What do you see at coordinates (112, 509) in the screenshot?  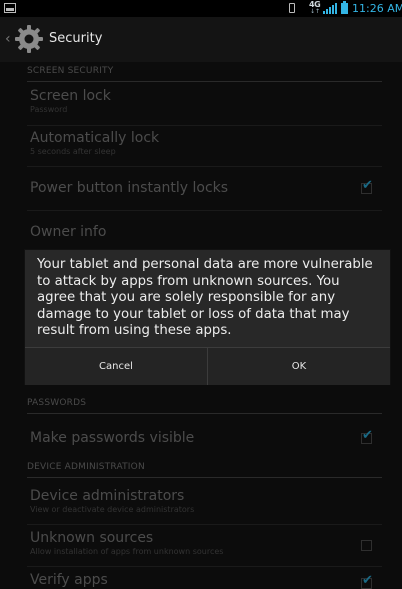 I see `setting-summary: View or deactivate device administrators` at bounding box center [112, 509].